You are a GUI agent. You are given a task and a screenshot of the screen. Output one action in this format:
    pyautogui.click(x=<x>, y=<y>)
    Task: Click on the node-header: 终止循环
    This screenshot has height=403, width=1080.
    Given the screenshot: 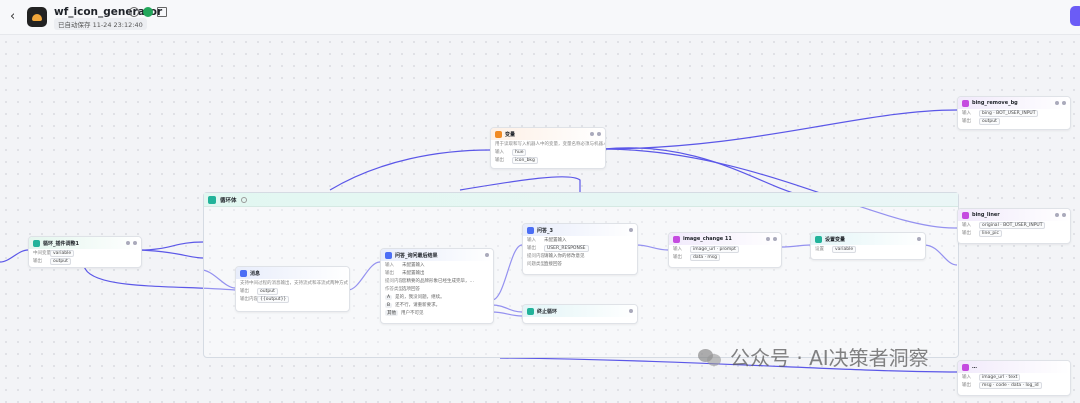 What is the action you would take?
    pyautogui.click(x=580, y=311)
    